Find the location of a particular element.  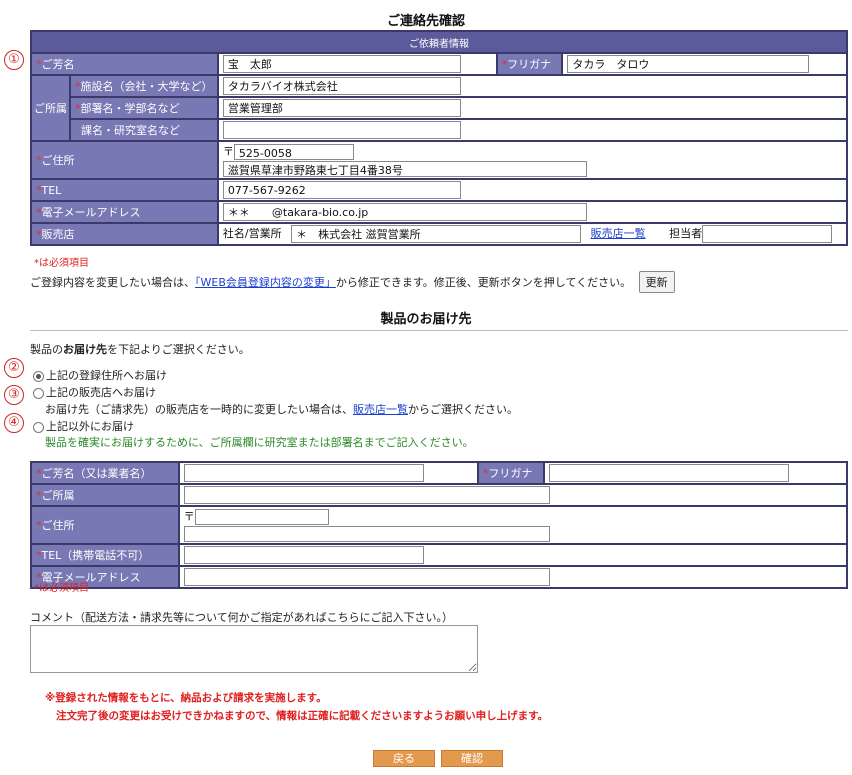

tel-field: 077-567-9262 is located at coordinates (341, 190).